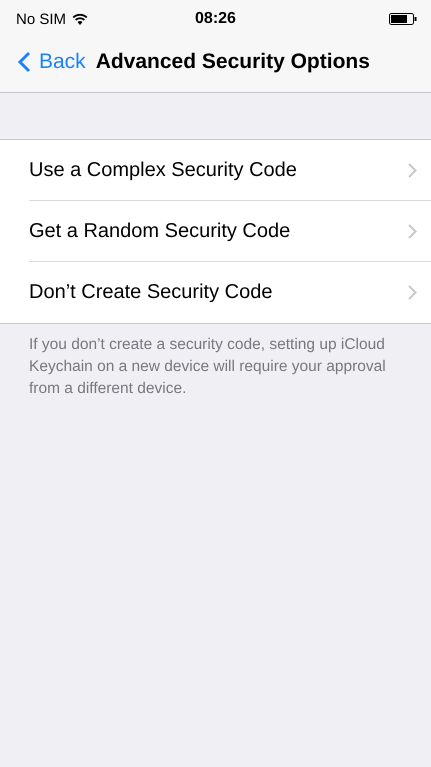  I want to click on option-row: Don’t Create Security Code, so click(230, 292).